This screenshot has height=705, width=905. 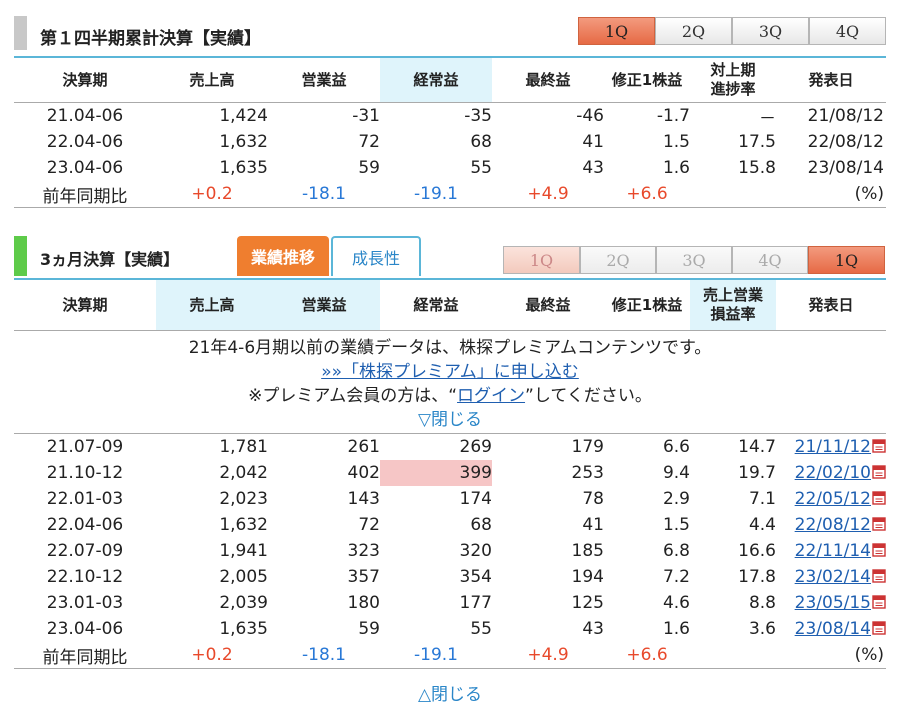 I want to click on cell-ratio: －, so click(x=767, y=118).